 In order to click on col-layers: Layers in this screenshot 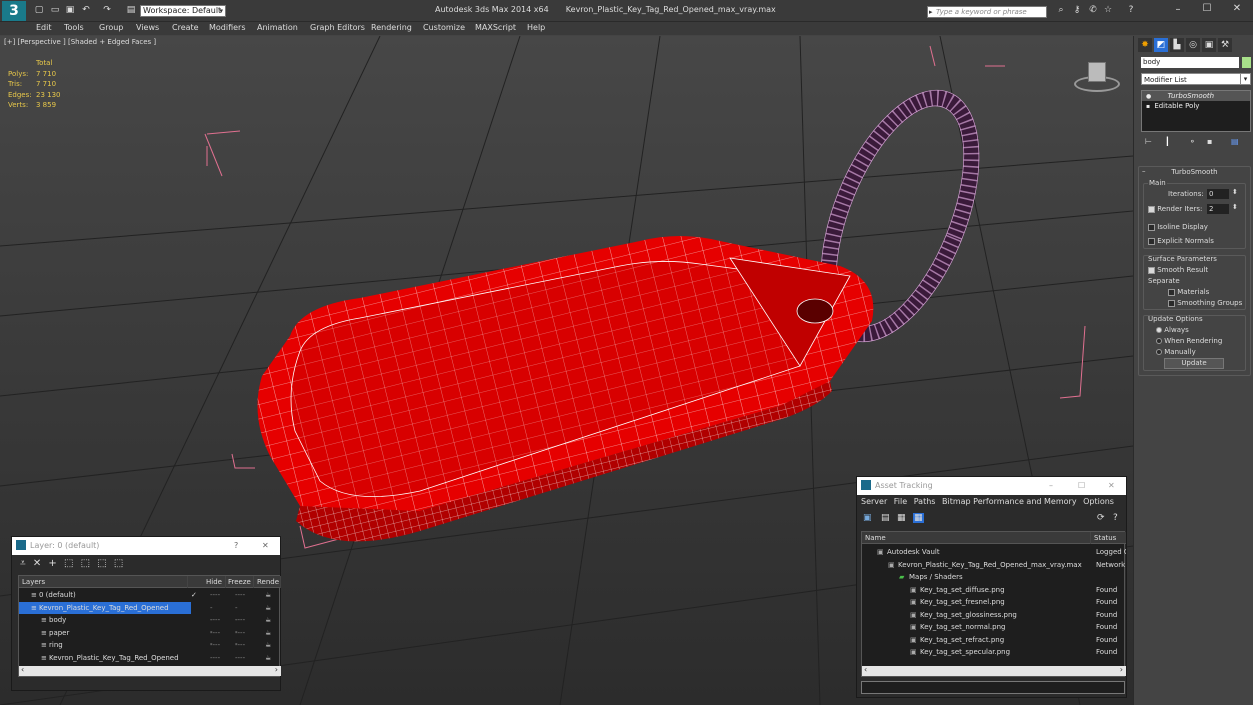, I will do `click(105, 582)`.